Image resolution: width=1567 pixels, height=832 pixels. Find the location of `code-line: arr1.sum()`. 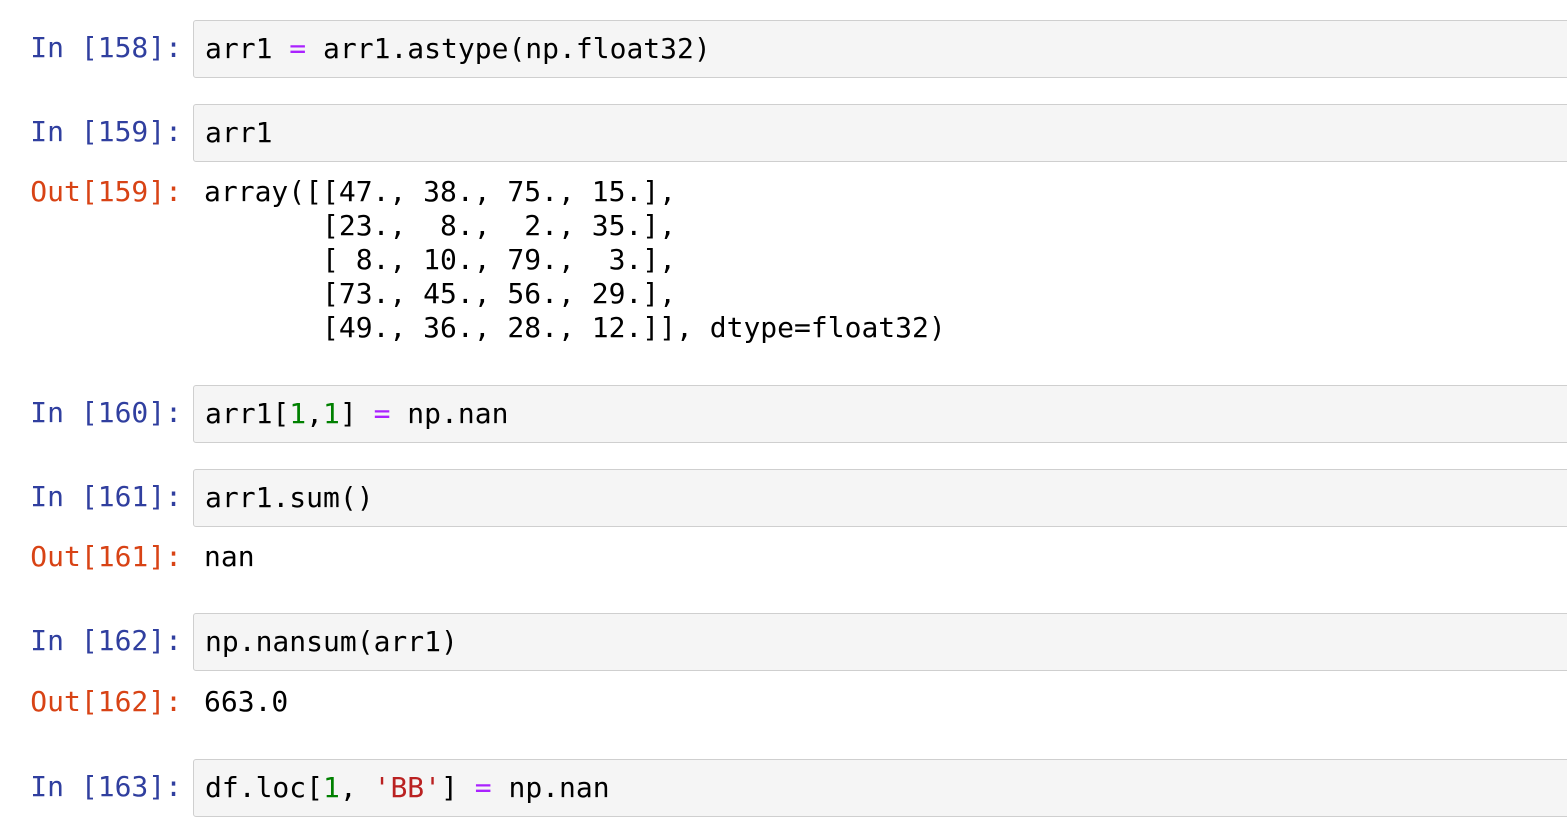

code-line: arr1.sum() is located at coordinates (289, 497).